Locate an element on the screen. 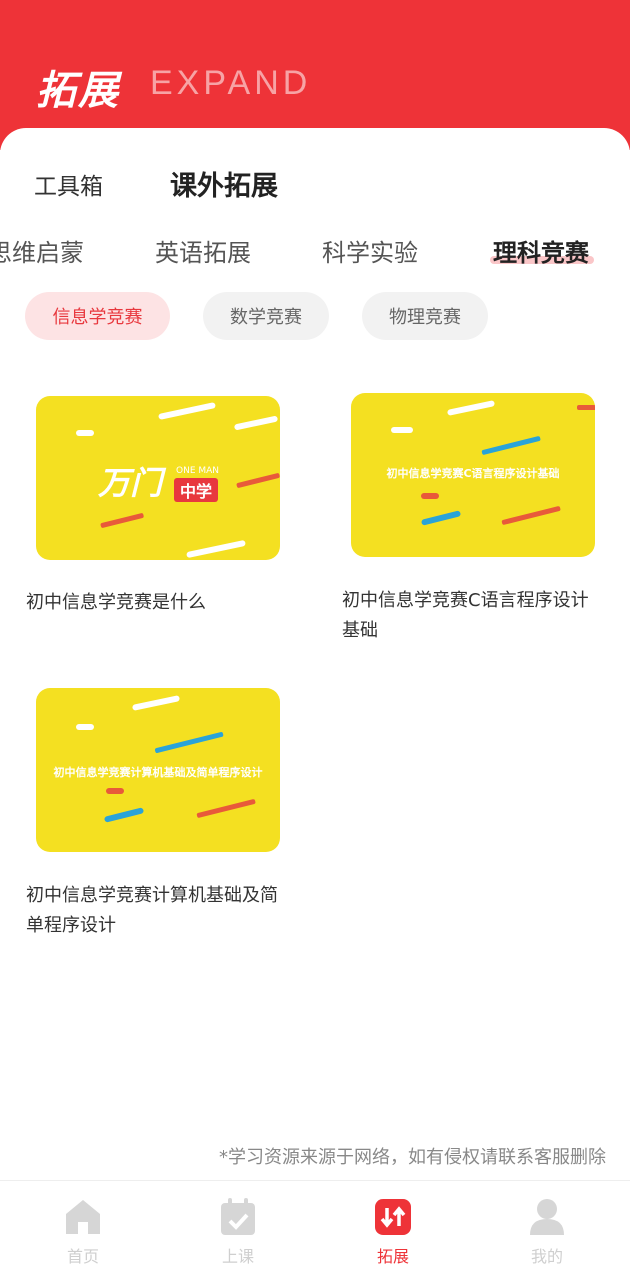 The image size is (630, 1281). thumbnail-logo: 万门 is located at coordinates (130, 483).